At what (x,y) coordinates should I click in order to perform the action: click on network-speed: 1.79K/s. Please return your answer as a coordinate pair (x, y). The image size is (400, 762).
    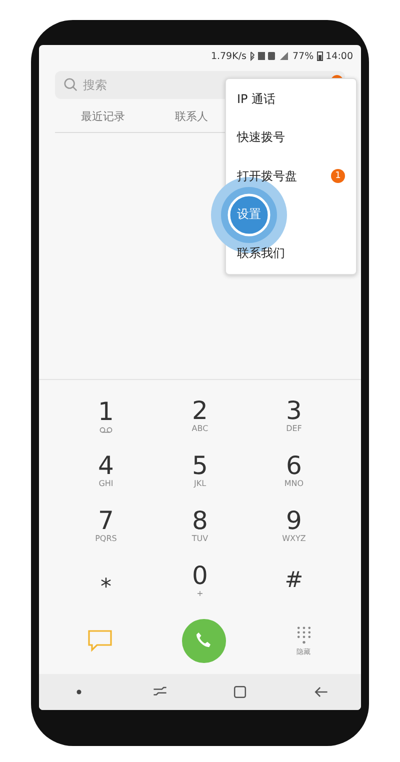
    Looking at the image, I should click on (228, 56).